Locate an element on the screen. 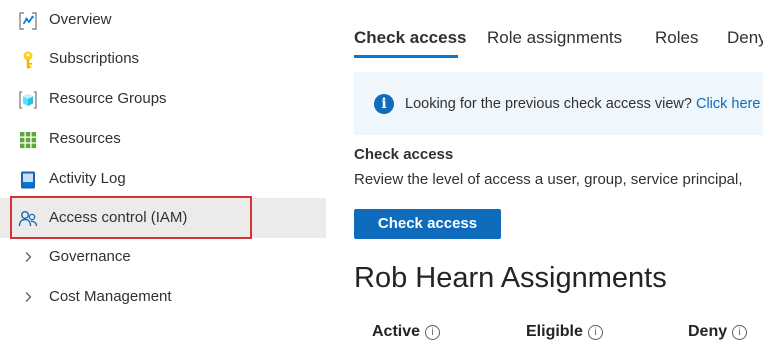 The width and height of the screenshot is (763, 362). sidebar-item-label: Resources is located at coordinates (85, 138).